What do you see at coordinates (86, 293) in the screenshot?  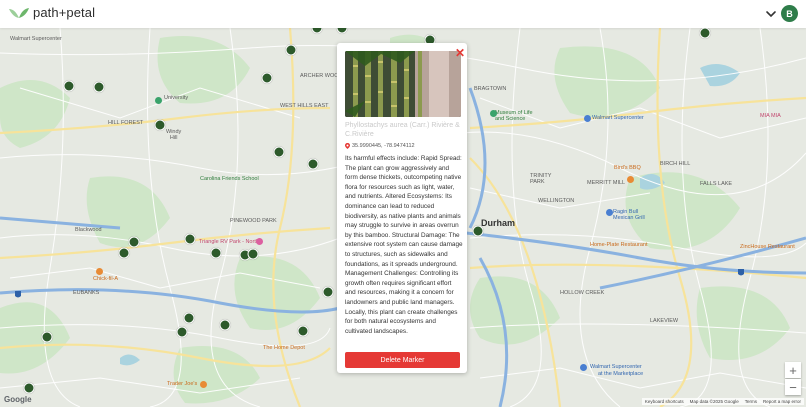 I see `map-label-eubanks: EUBANKS` at bounding box center [86, 293].